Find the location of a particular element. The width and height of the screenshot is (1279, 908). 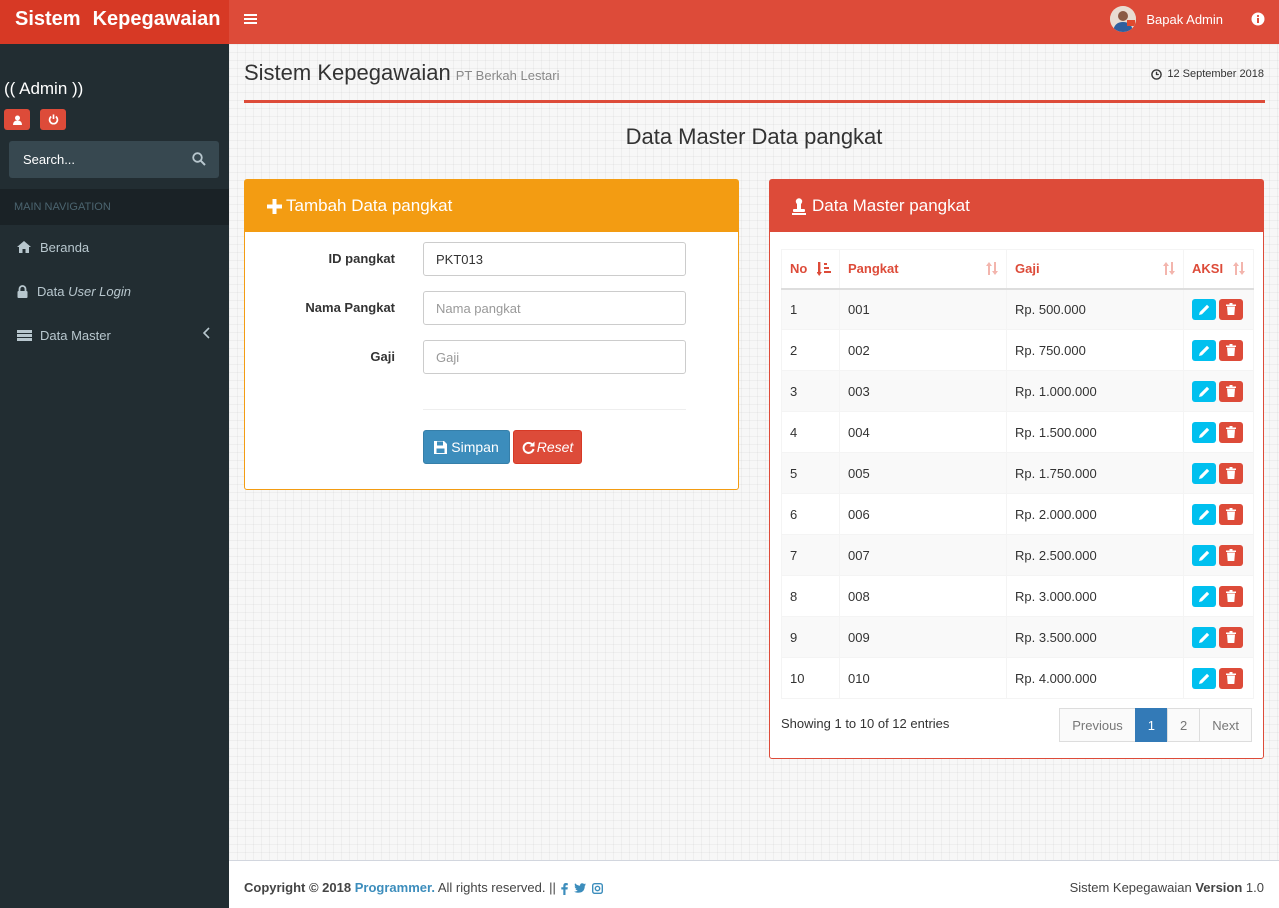

table-row: 1 001 Rp. 500.000 is located at coordinates (1017, 309).